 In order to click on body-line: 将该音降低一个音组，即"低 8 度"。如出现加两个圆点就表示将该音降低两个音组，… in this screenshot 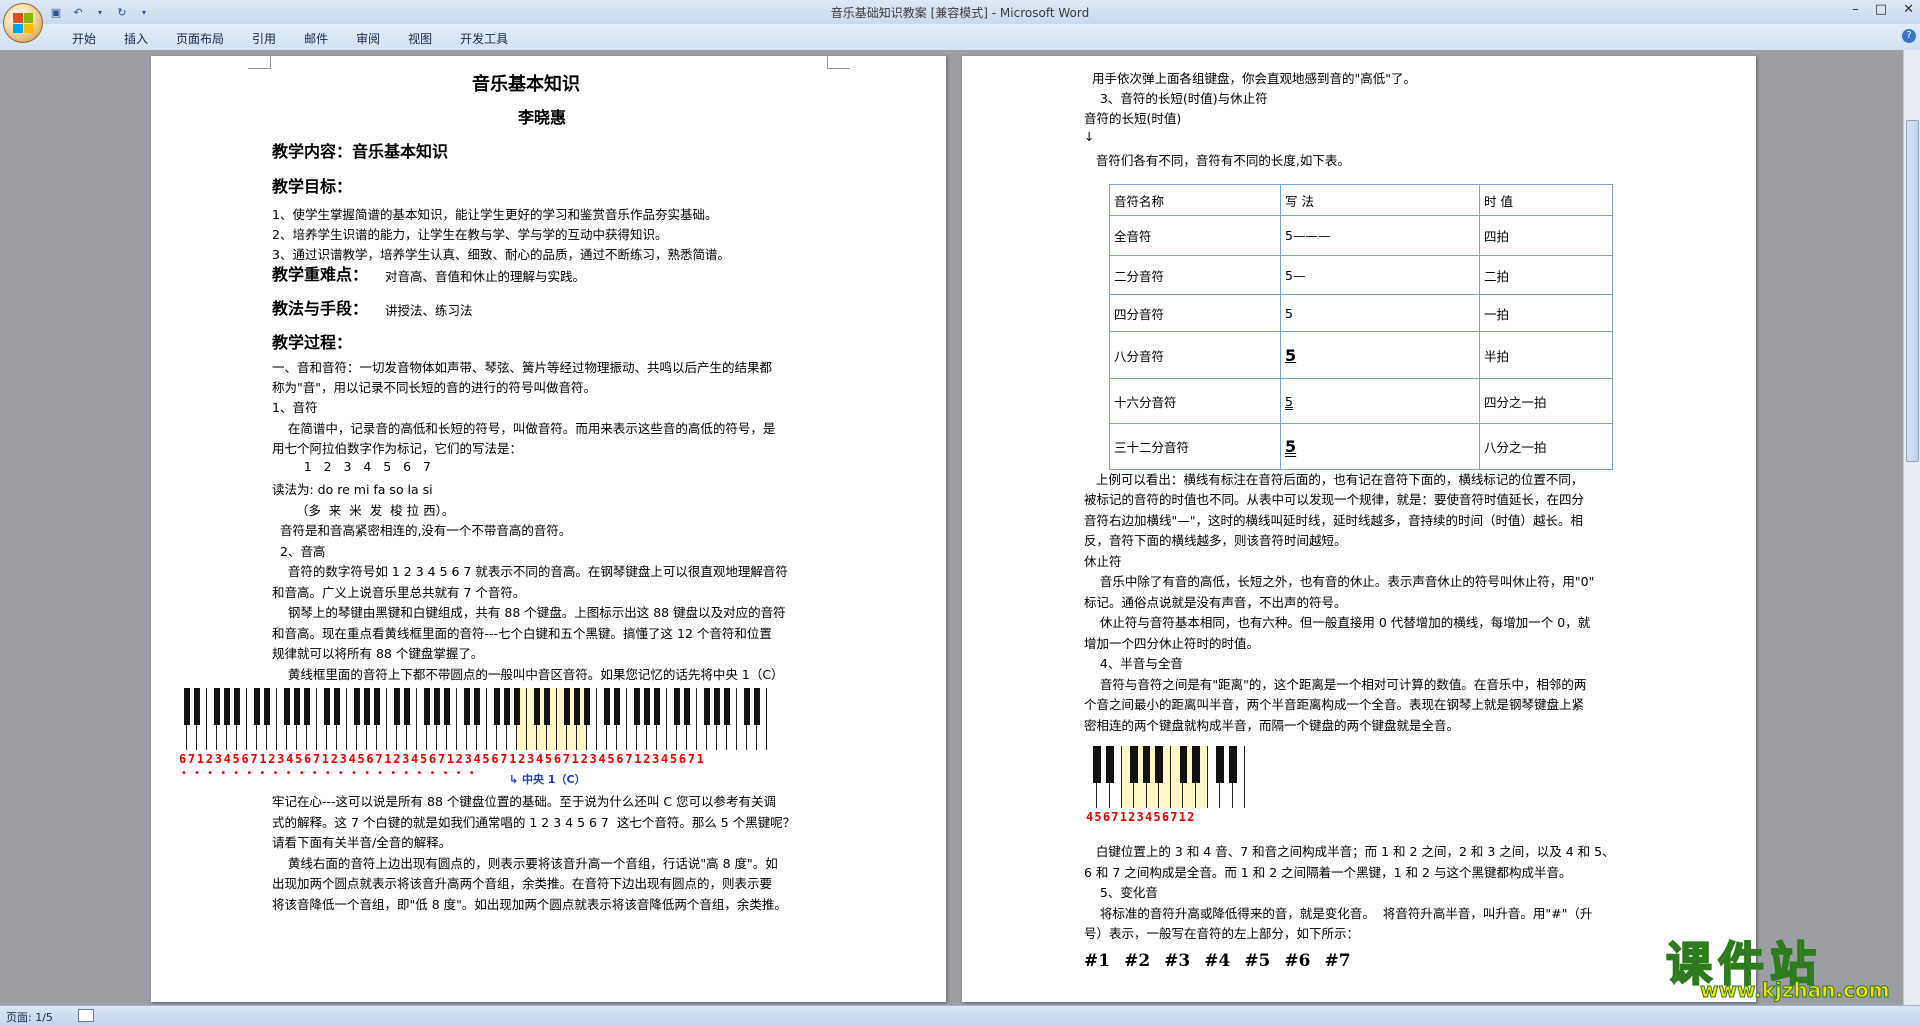, I will do `click(529, 904)`.